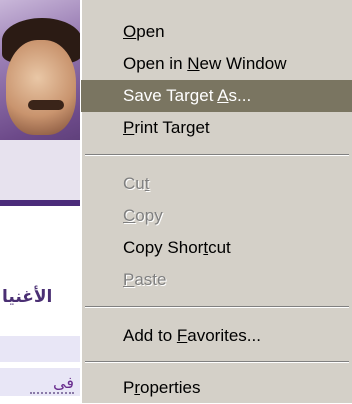 This screenshot has height=404, width=352. I want to click on menu-item-label: Cu, so click(134, 183).